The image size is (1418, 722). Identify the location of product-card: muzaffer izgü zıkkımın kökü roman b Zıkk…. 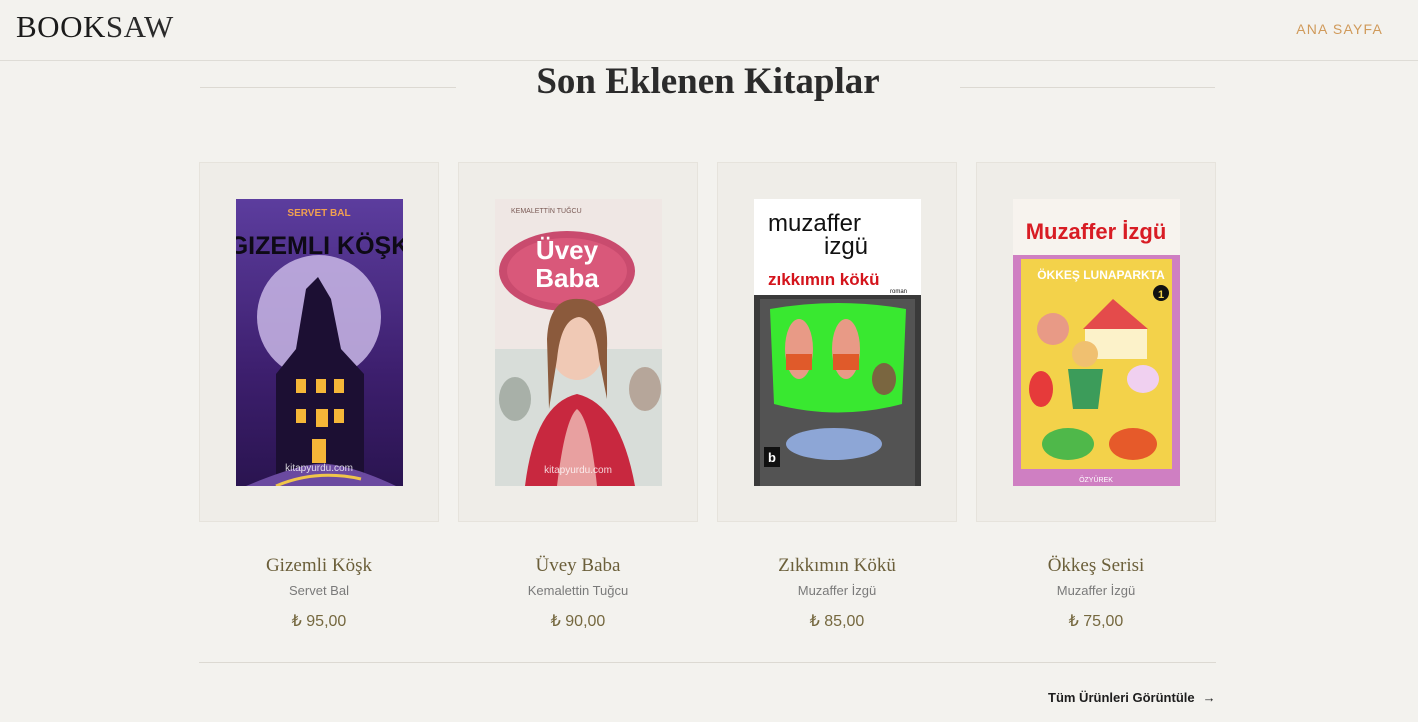
(837, 396).